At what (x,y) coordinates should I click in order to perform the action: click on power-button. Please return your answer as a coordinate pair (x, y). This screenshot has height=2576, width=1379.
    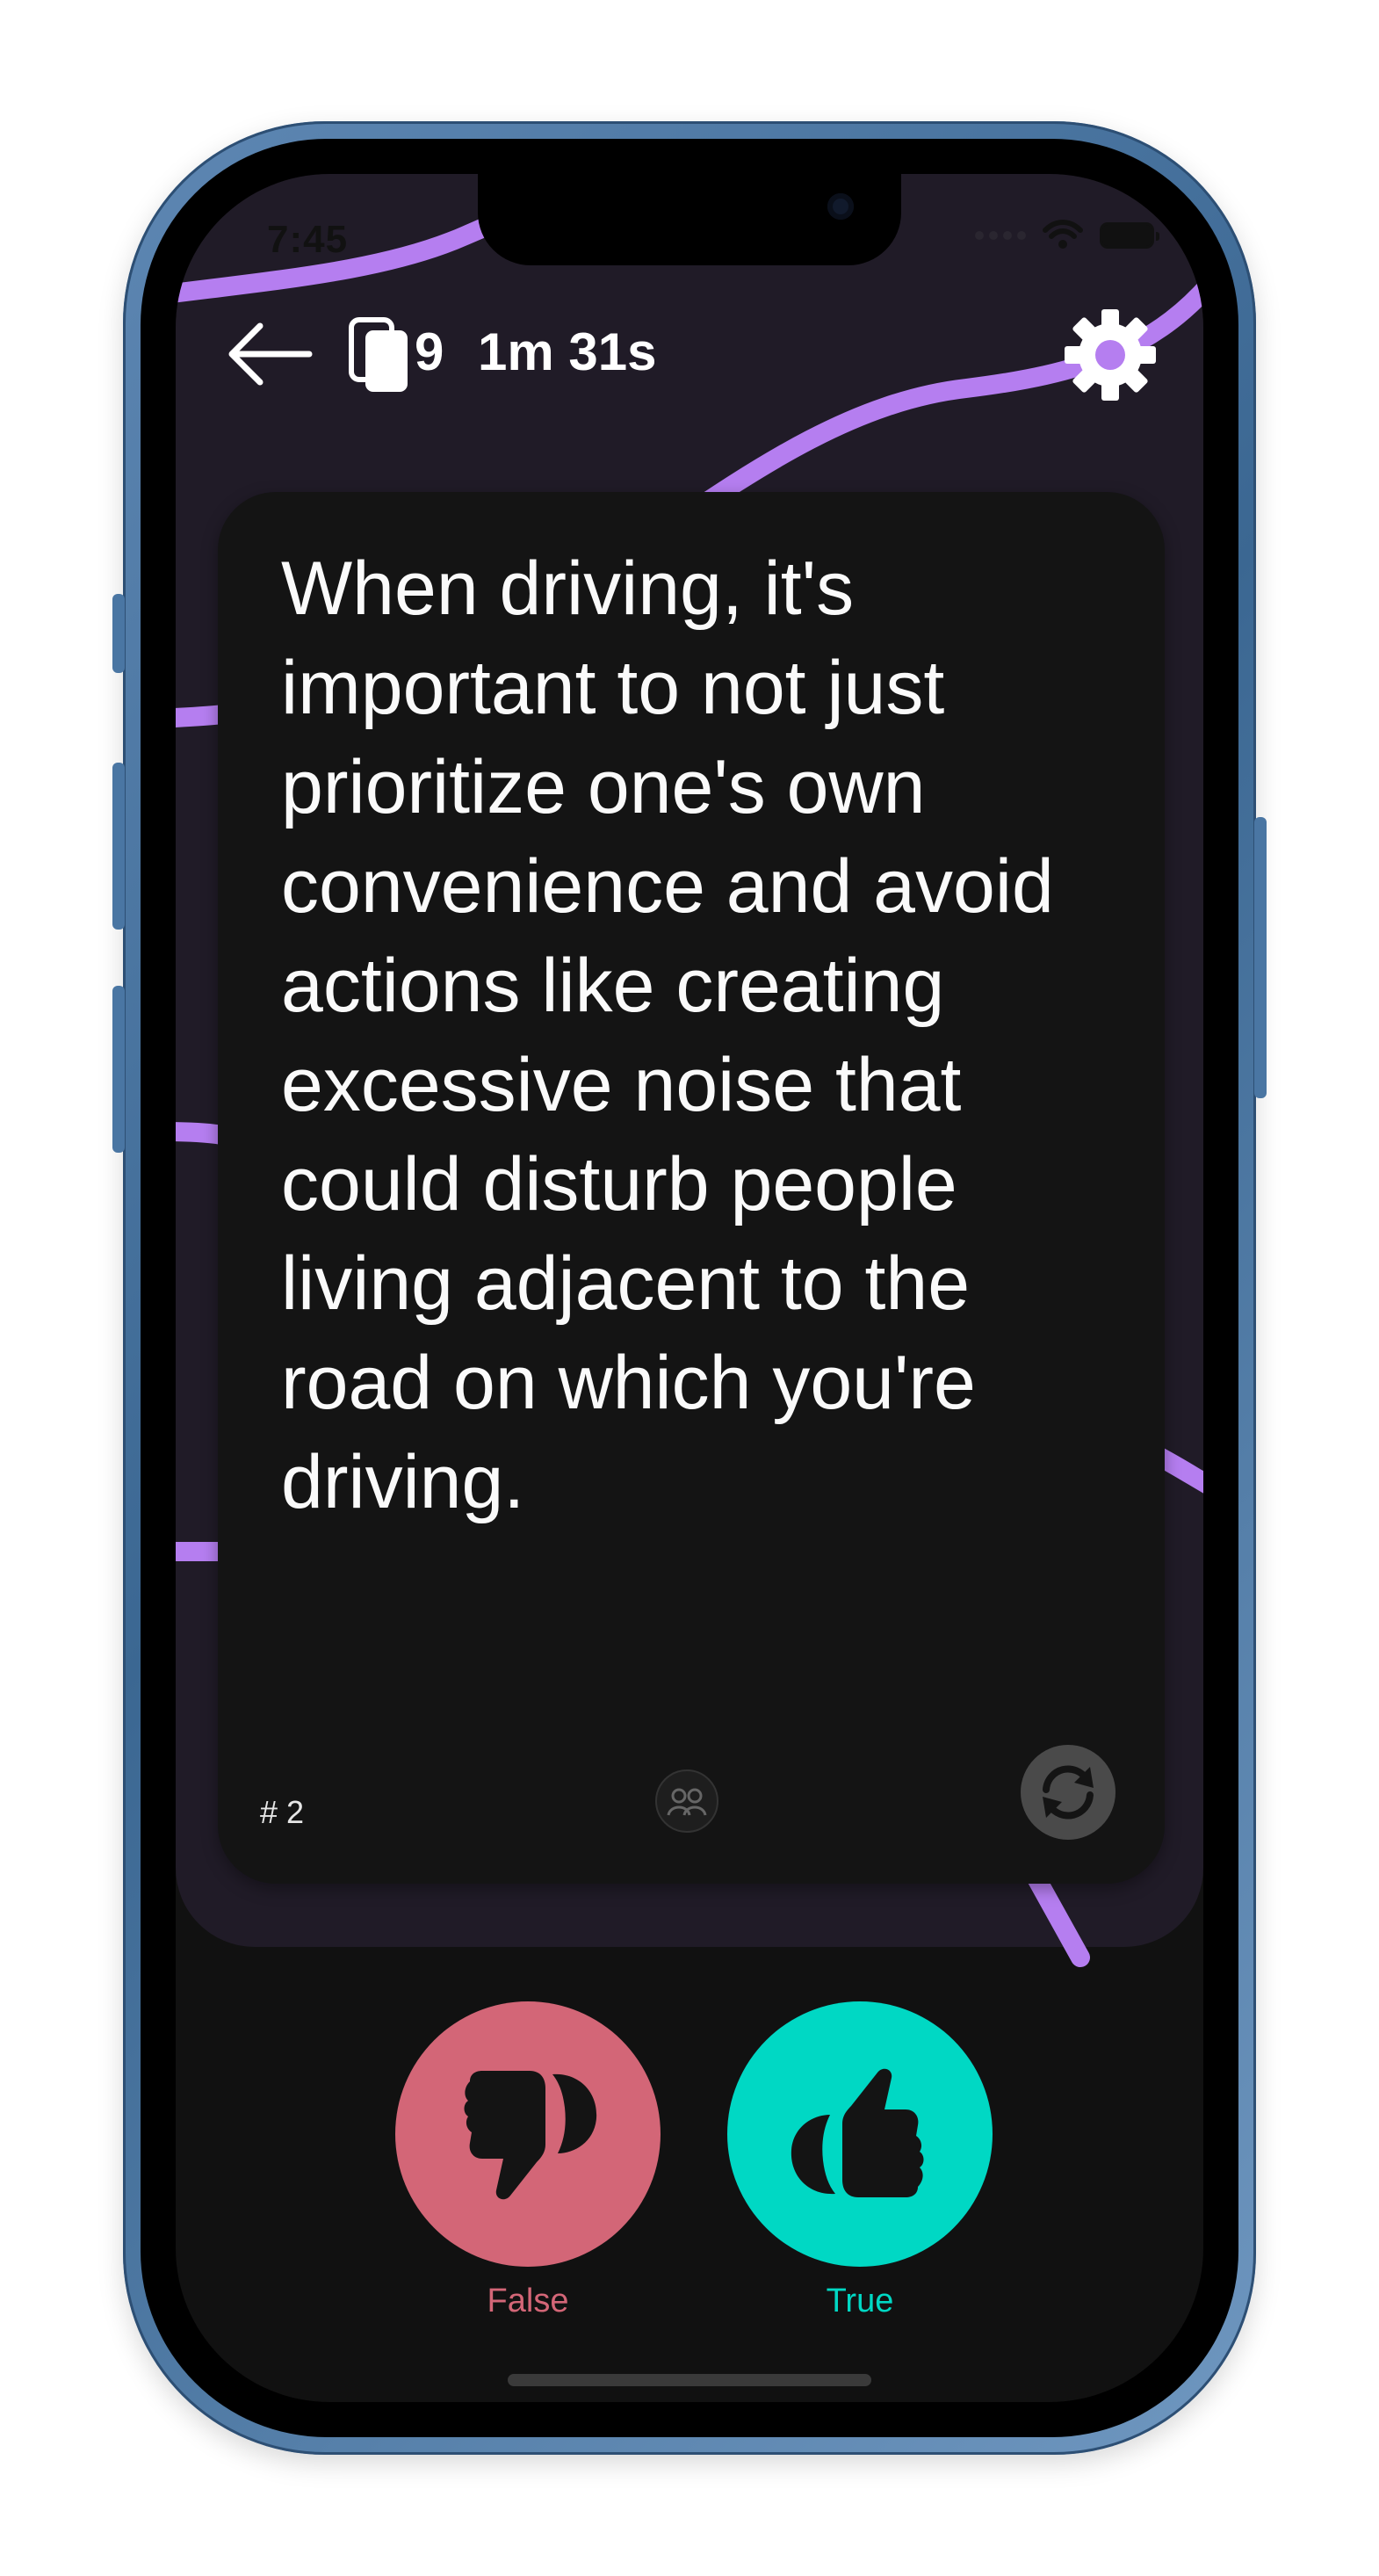
    Looking at the image, I should click on (1260, 957).